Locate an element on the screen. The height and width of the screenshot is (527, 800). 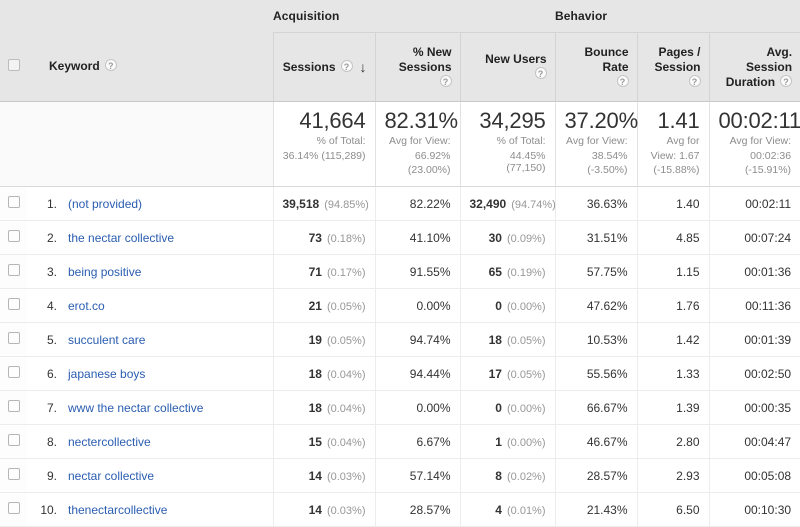
keyword-link: erot.co is located at coordinates (86, 306).